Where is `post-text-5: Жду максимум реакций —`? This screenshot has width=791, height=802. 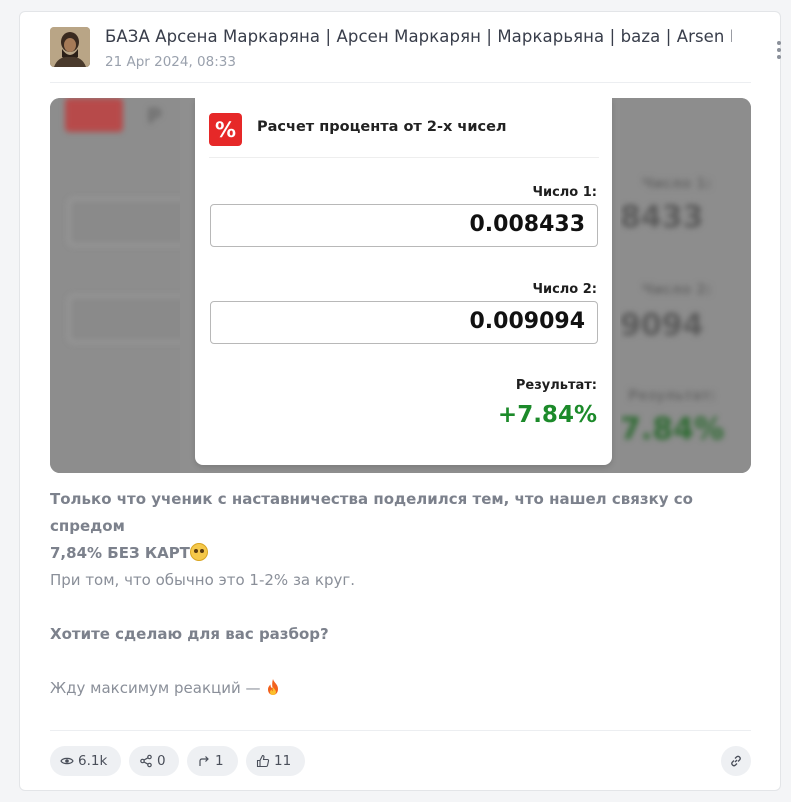 post-text-5: Жду максимум реакций — is located at coordinates (158, 688).